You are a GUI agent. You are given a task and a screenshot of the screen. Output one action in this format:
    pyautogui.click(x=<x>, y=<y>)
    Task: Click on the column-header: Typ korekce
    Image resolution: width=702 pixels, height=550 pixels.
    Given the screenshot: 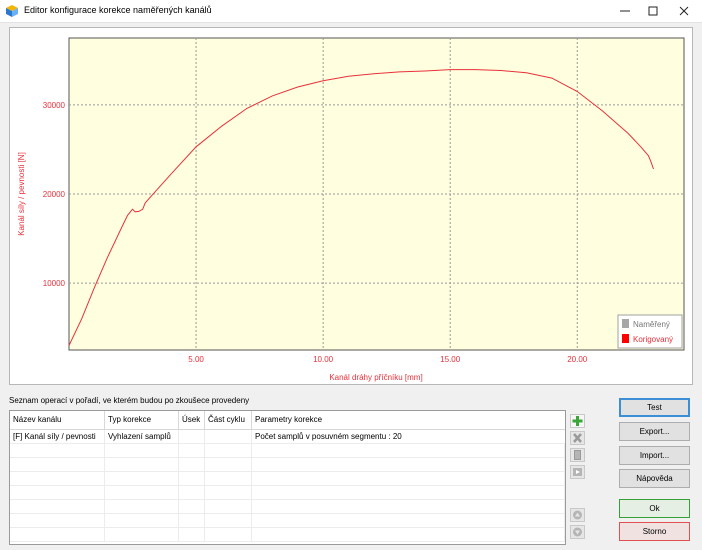 What is the action you would take?
    pyautogui.click(x=142, y=420)
    